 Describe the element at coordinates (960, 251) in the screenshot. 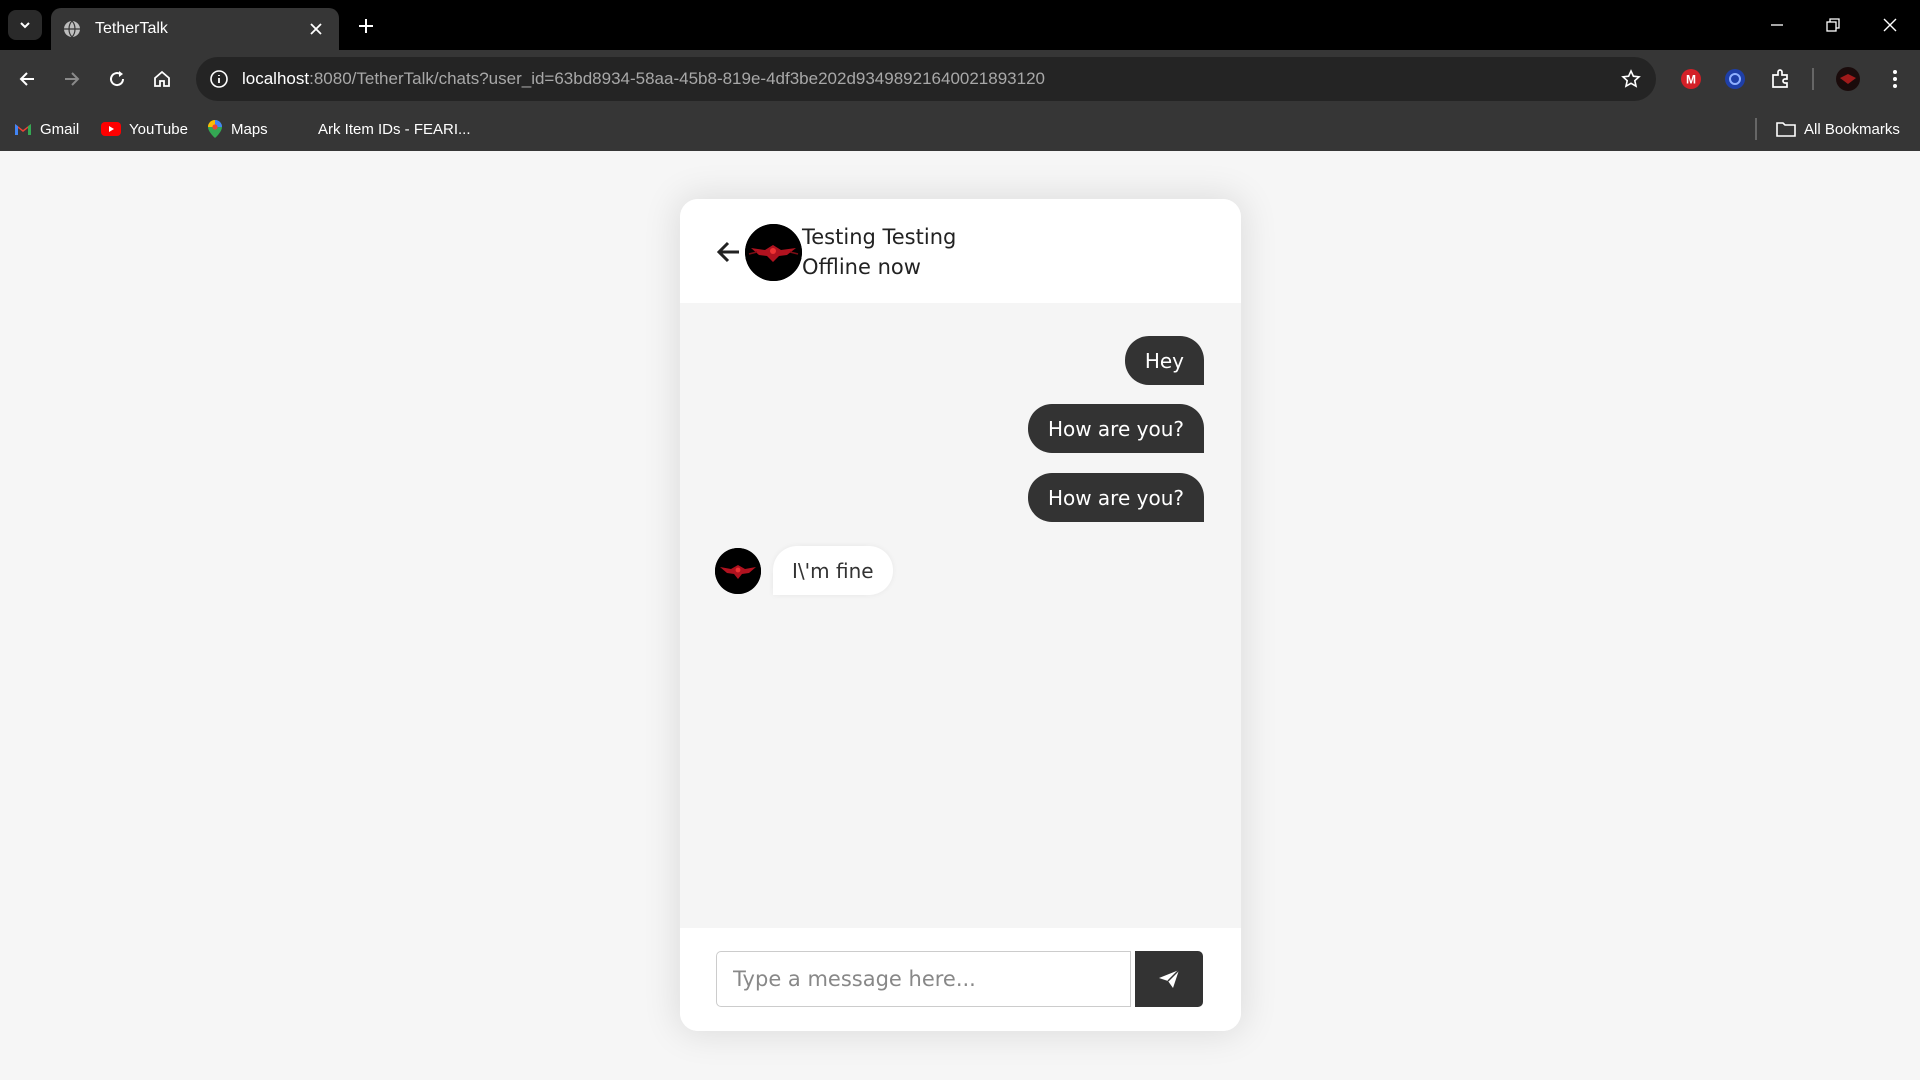

I see `chat-header: Testing Testing Offline now` at that location.